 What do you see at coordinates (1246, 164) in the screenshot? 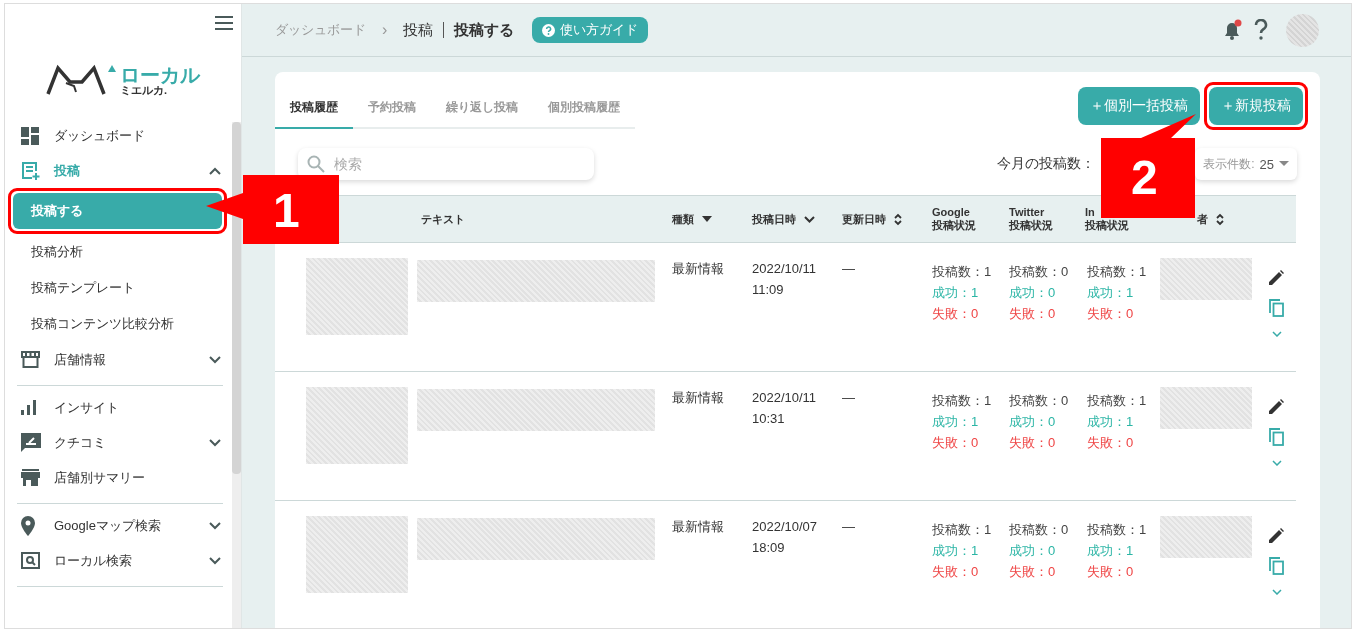
I see `per-page-select: 表示件数: 25` at bounding box center [1246, 164].